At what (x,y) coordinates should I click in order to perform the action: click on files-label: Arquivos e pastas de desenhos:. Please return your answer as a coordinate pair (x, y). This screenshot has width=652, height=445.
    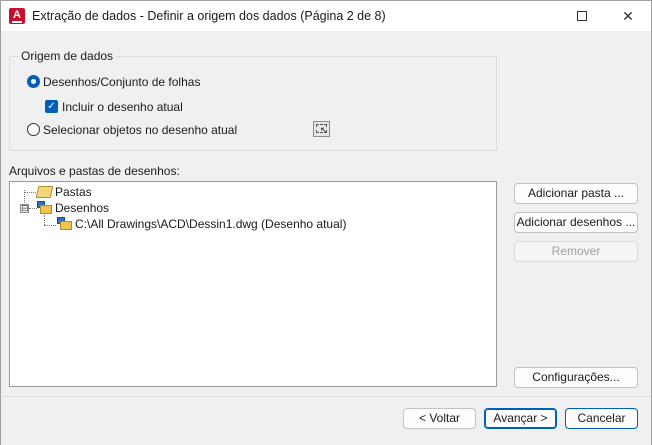
    Looking at the image, I should click on (94, 171).